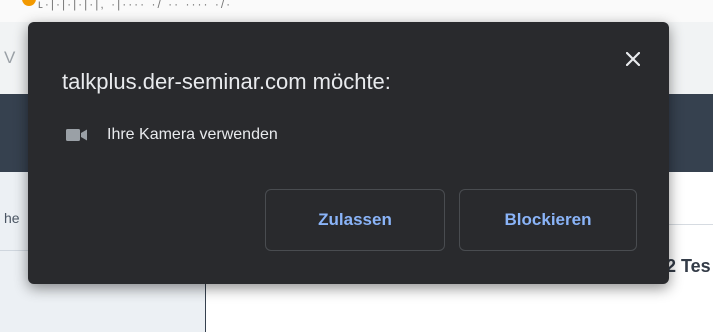  Describe the element at coordinates (12, 218) in the screenshot. I see `sidebar-text-fragment: he` at that location.